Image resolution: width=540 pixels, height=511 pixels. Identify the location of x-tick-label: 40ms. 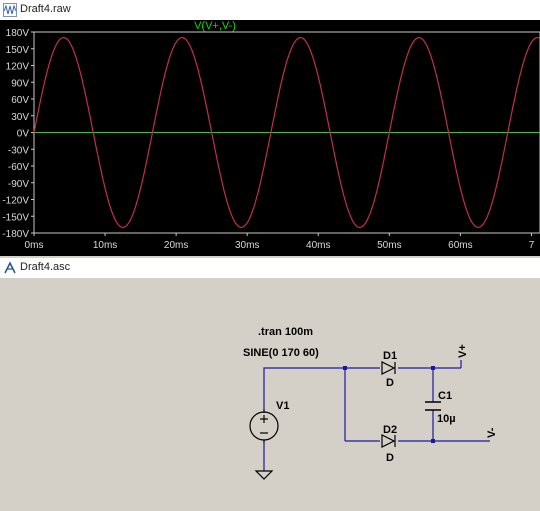
(318, 245).